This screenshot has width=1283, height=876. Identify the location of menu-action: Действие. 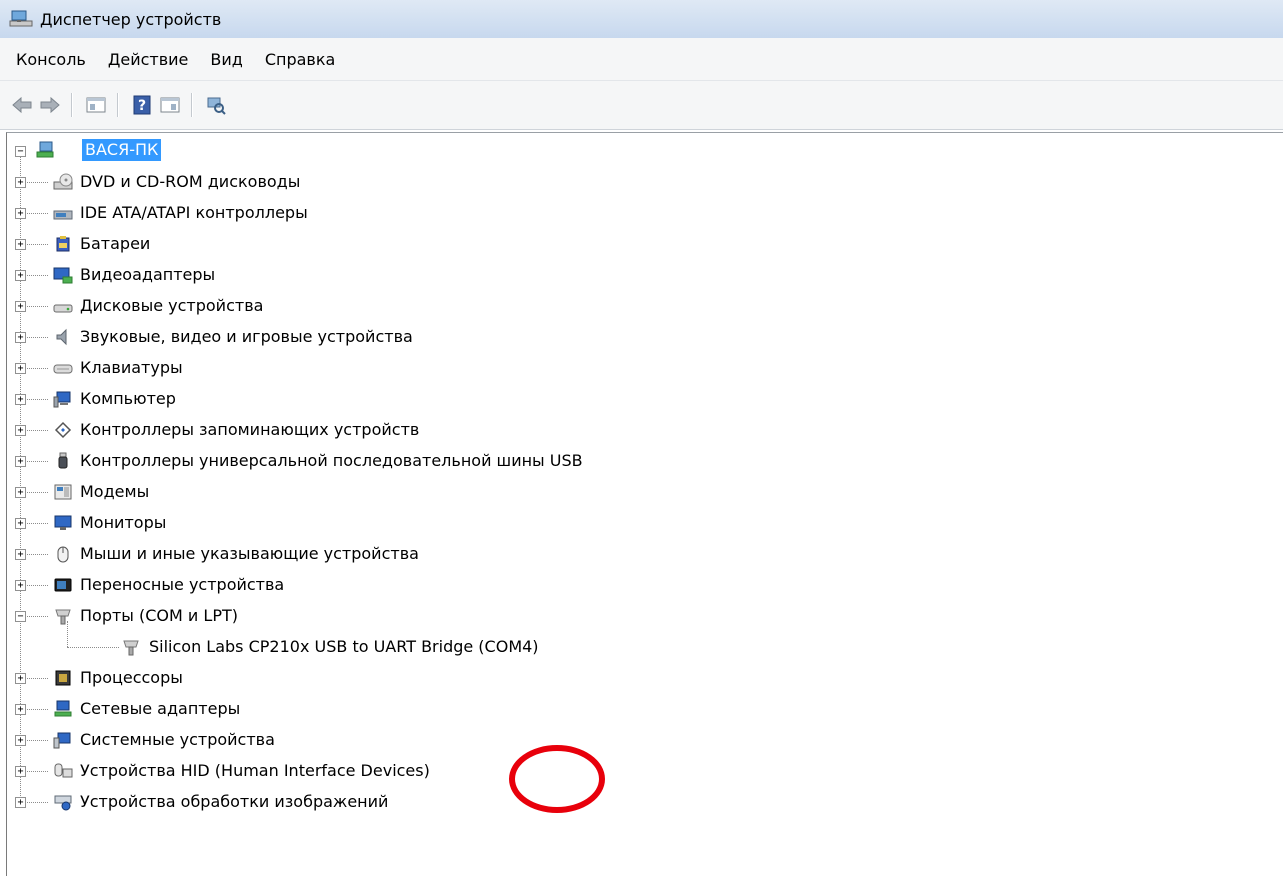
(148, 59).